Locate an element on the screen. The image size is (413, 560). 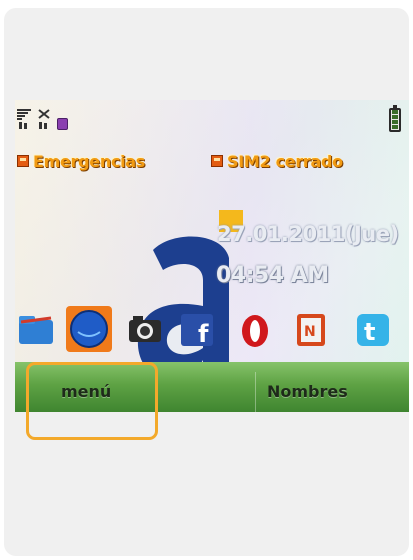
folder-icon is located at coordinates (37, 330).